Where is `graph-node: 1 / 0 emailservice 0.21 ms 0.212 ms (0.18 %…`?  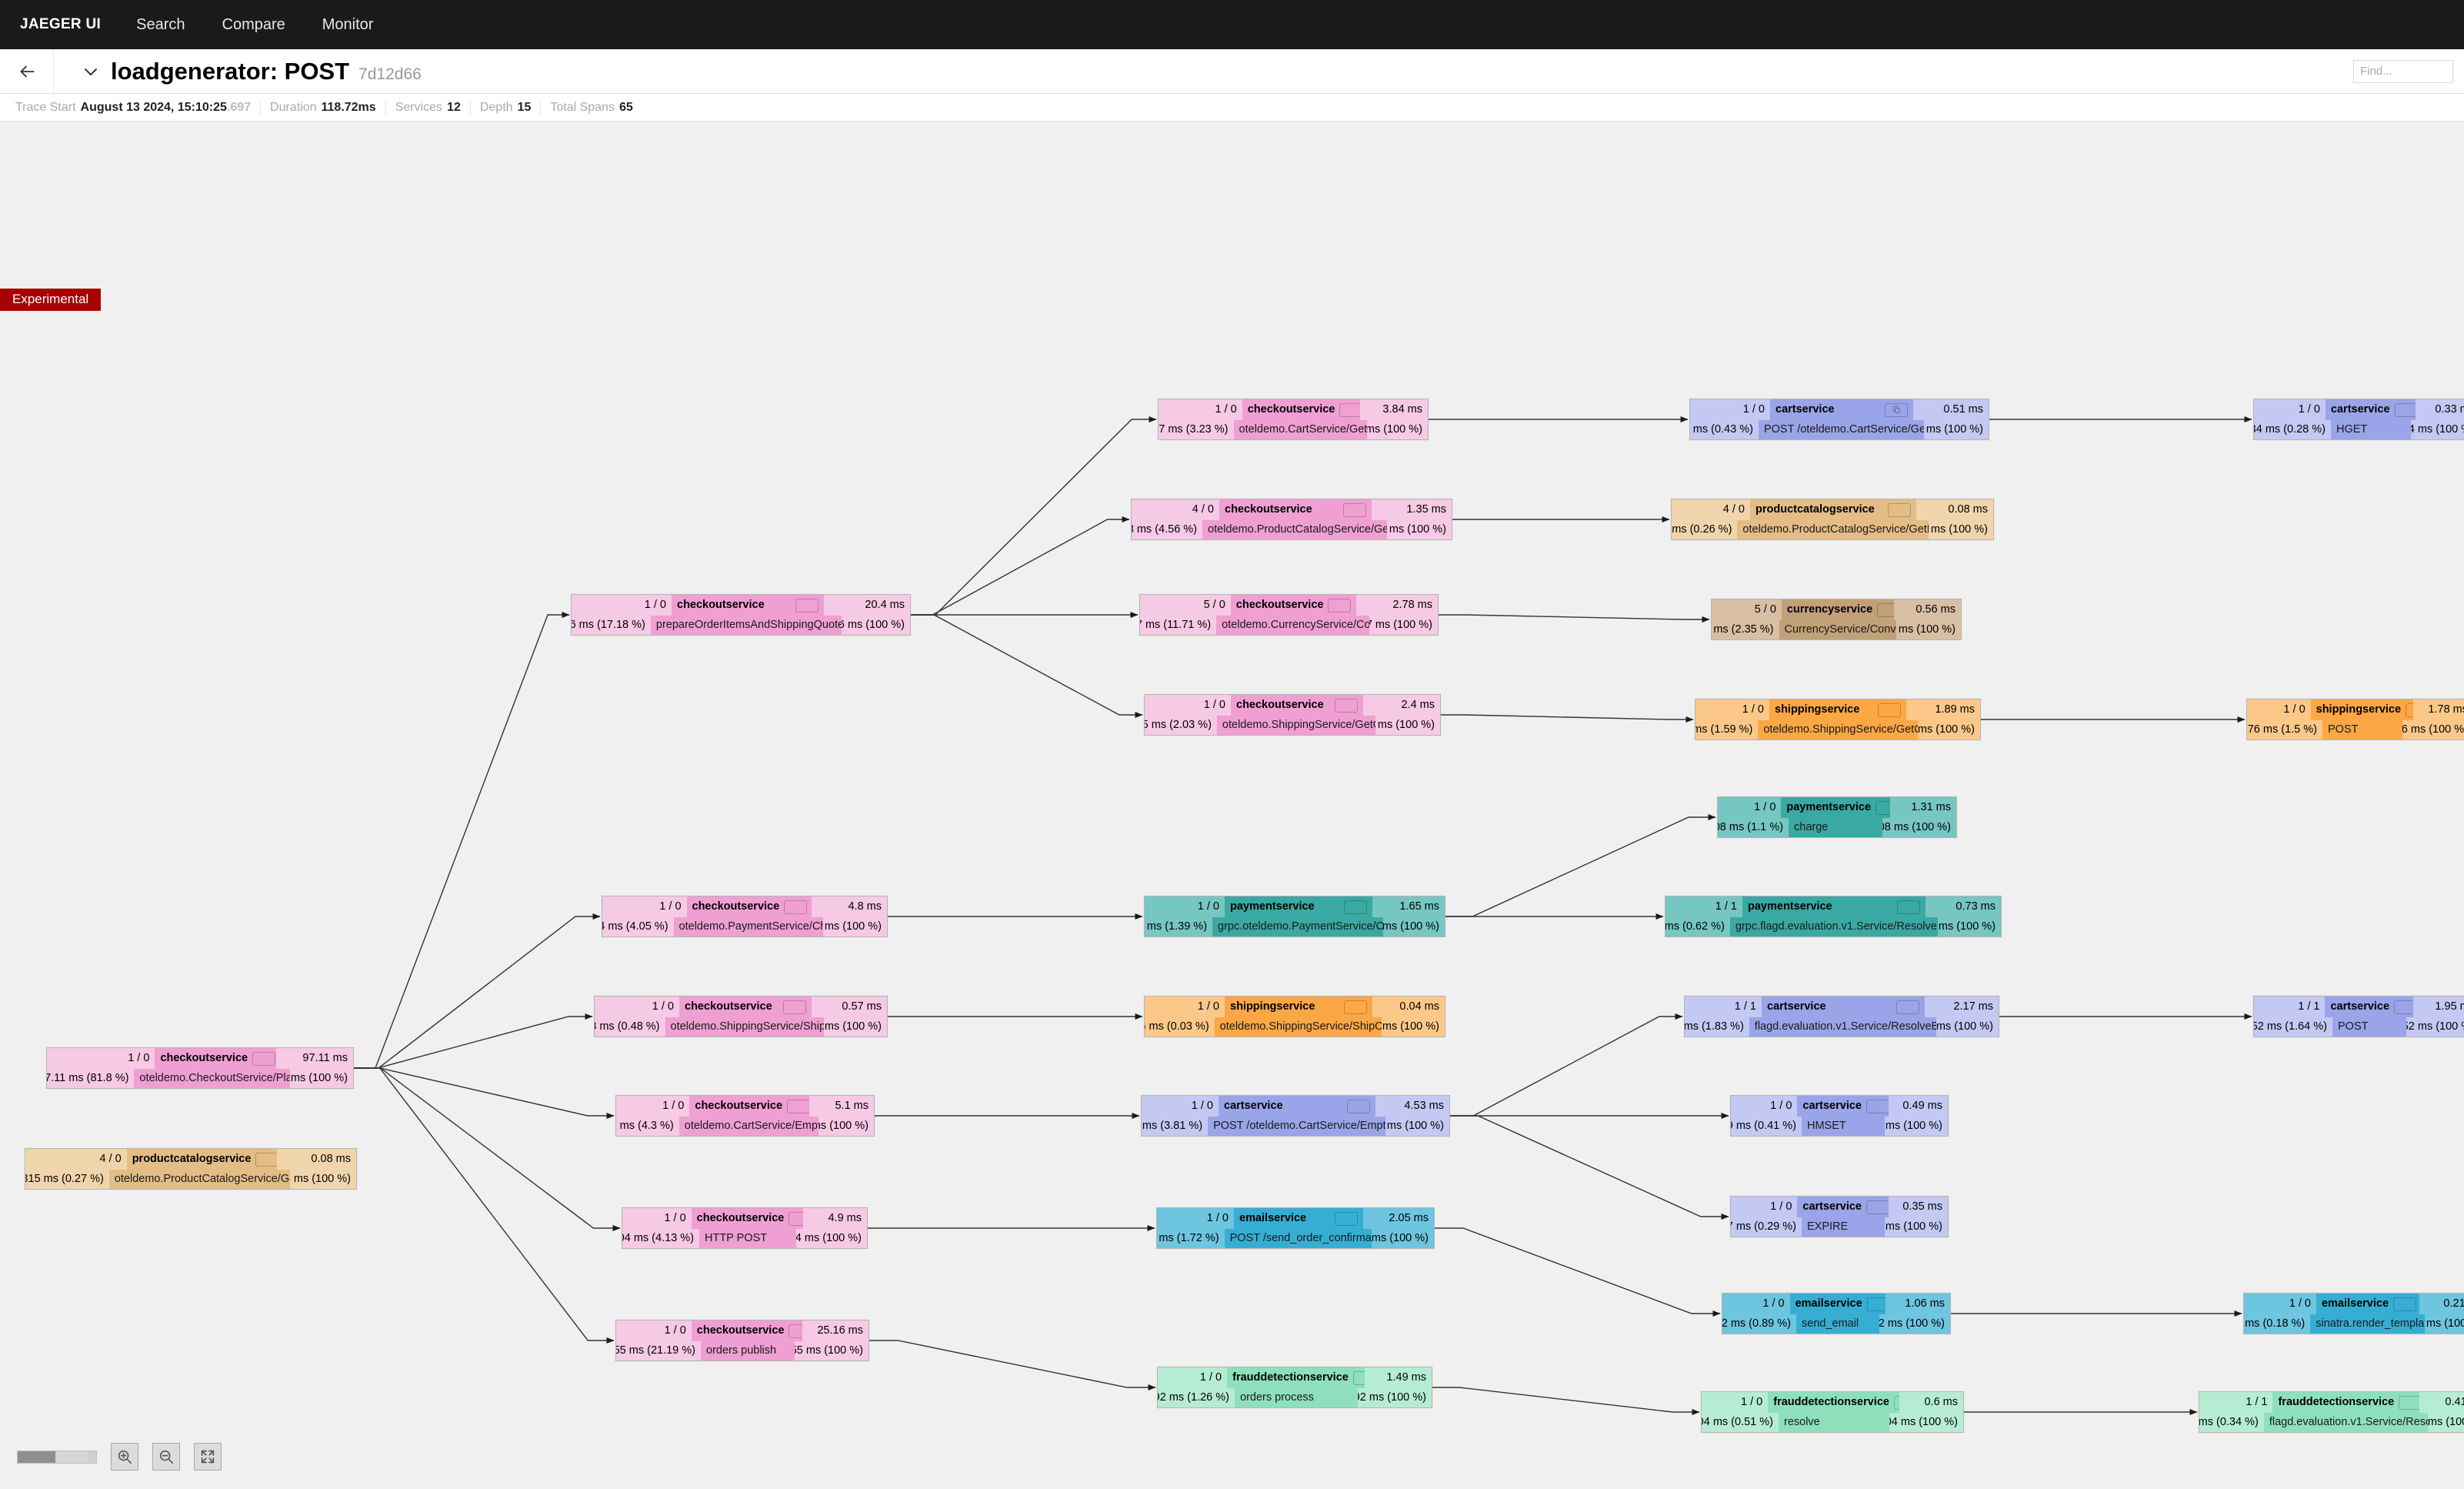 graph-node: 1 / 0 emailservice 0.21 ms 0.212 ms (0.18 %… is located at coordinates (2353, 1313).